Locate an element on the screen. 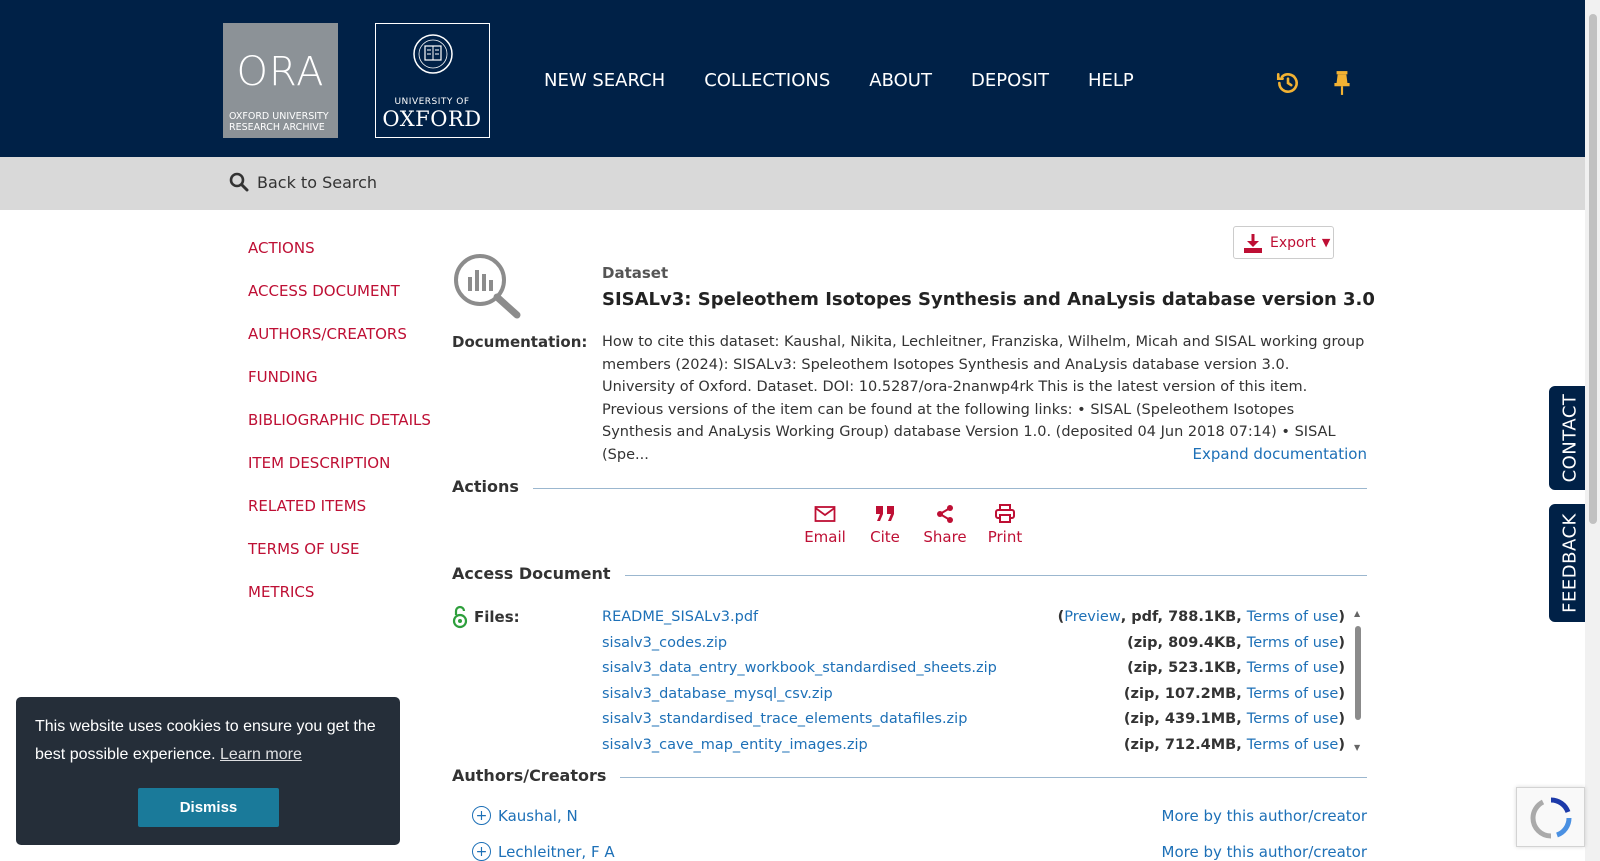 This screenshot has height=861, width=1600. ora-logo: ORA OXFORD UNIVERSITY RESEARCH ARCHIVE is located at coordinates (280, 80).